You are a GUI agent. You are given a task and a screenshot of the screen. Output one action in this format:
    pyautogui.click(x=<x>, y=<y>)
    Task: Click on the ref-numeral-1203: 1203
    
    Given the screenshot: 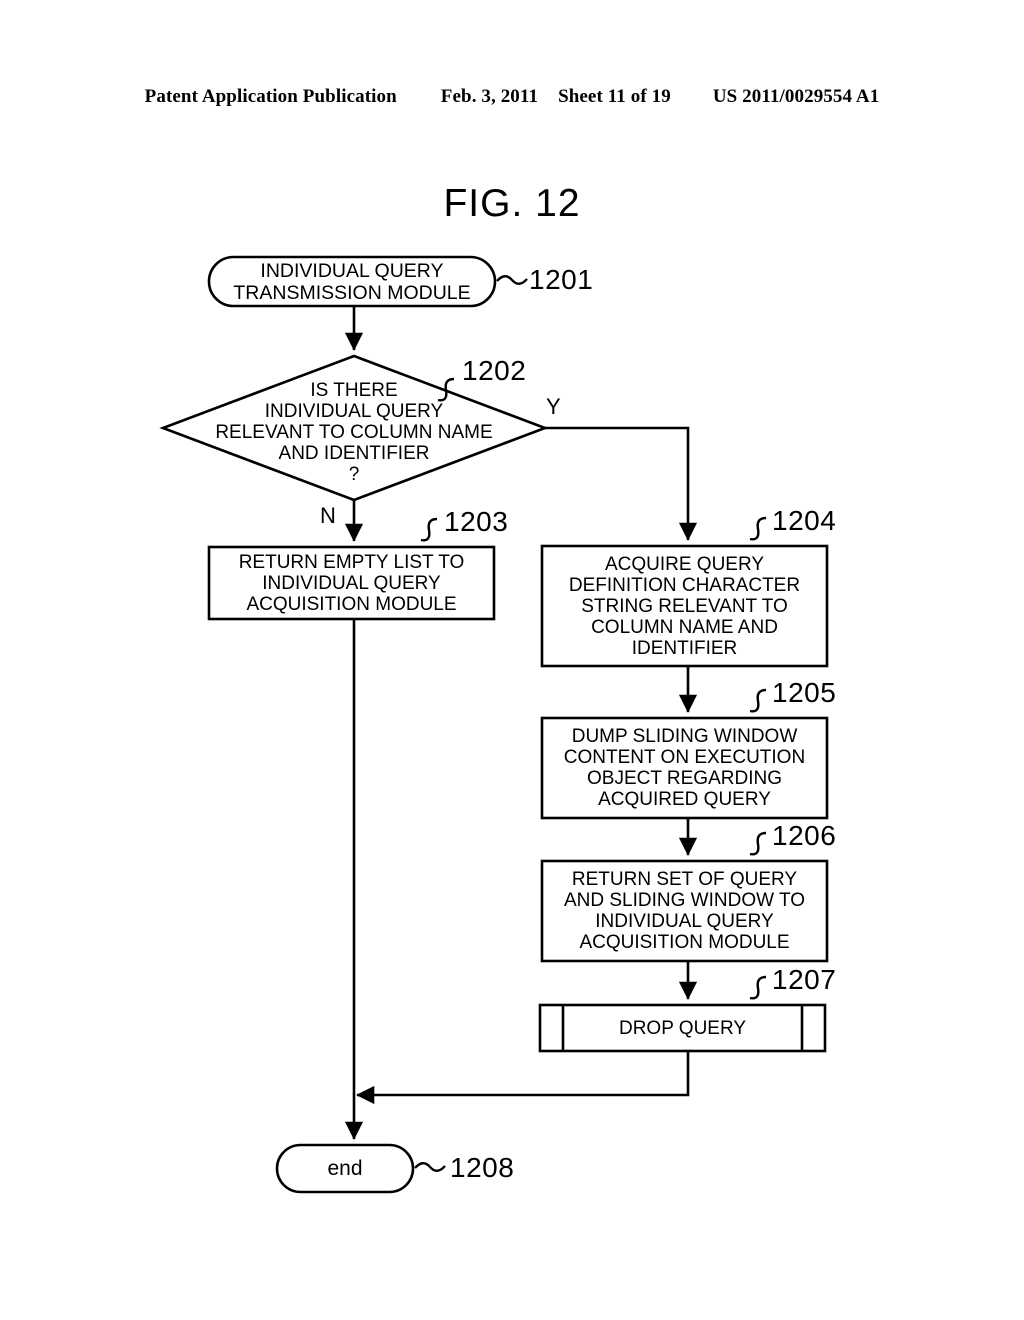 What is the action you would take?
    pyautogui.click(x=476, y=521)
    